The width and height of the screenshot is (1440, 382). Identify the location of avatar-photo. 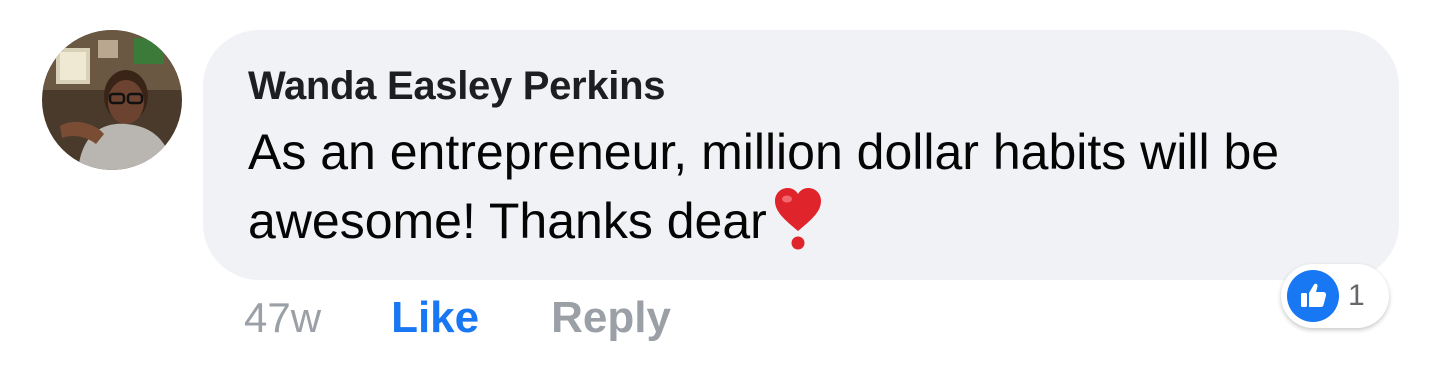
(112, 100).